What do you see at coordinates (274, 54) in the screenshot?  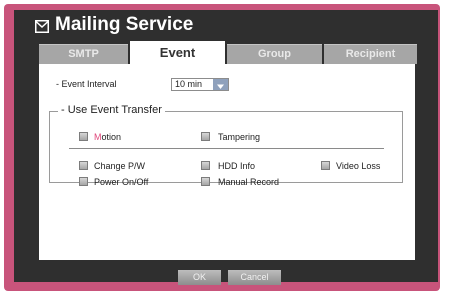 I see `tab-group: Group` at bounding box center [274, 54].